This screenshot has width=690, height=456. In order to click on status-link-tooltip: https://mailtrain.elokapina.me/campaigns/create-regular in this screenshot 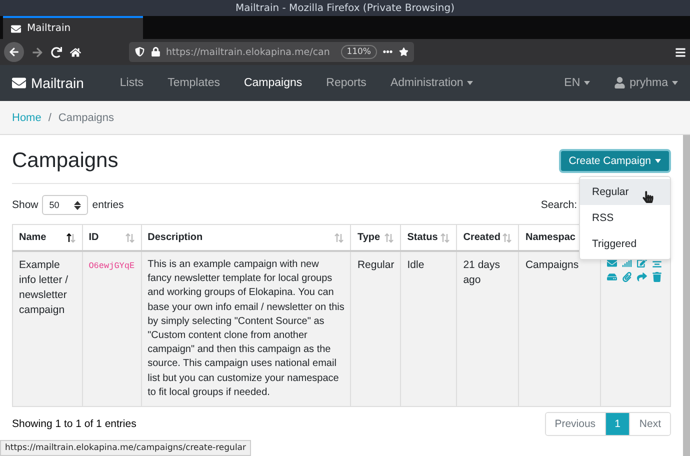, I will do `click(126, 448)`.